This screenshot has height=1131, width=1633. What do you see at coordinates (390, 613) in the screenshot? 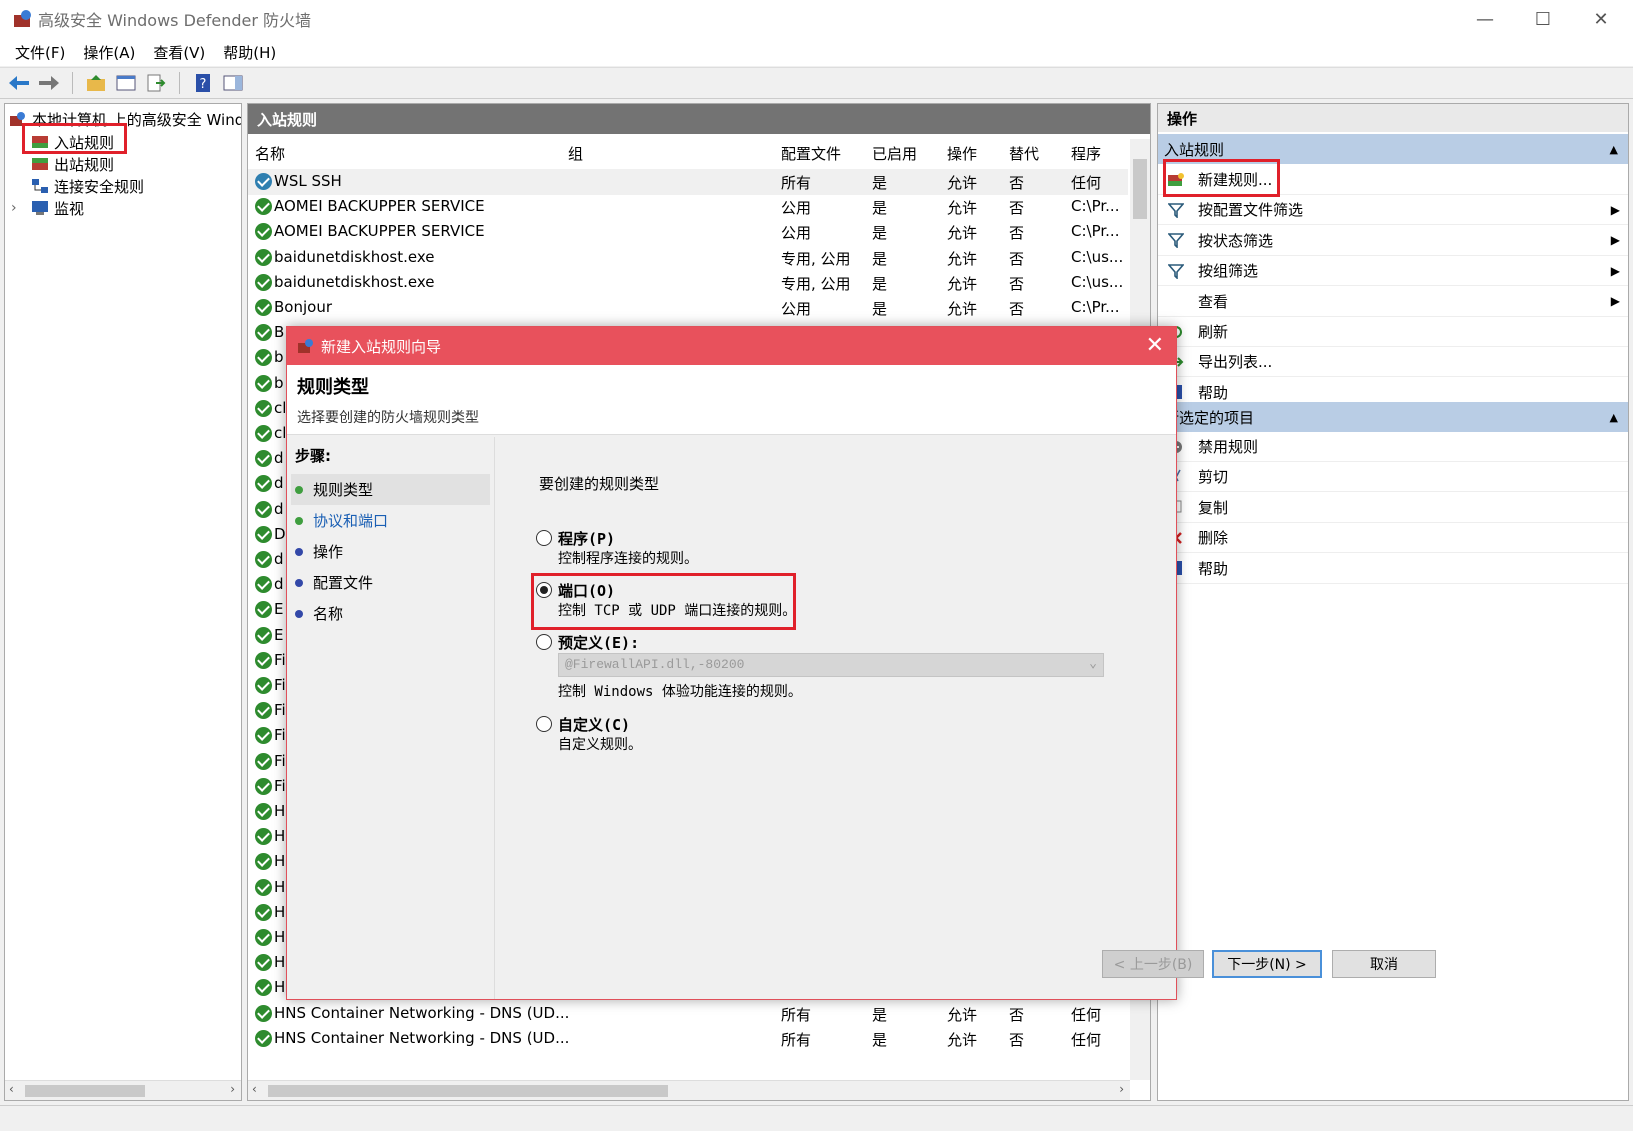
I see `step-name: 名称` at bounding box center [390, 613].